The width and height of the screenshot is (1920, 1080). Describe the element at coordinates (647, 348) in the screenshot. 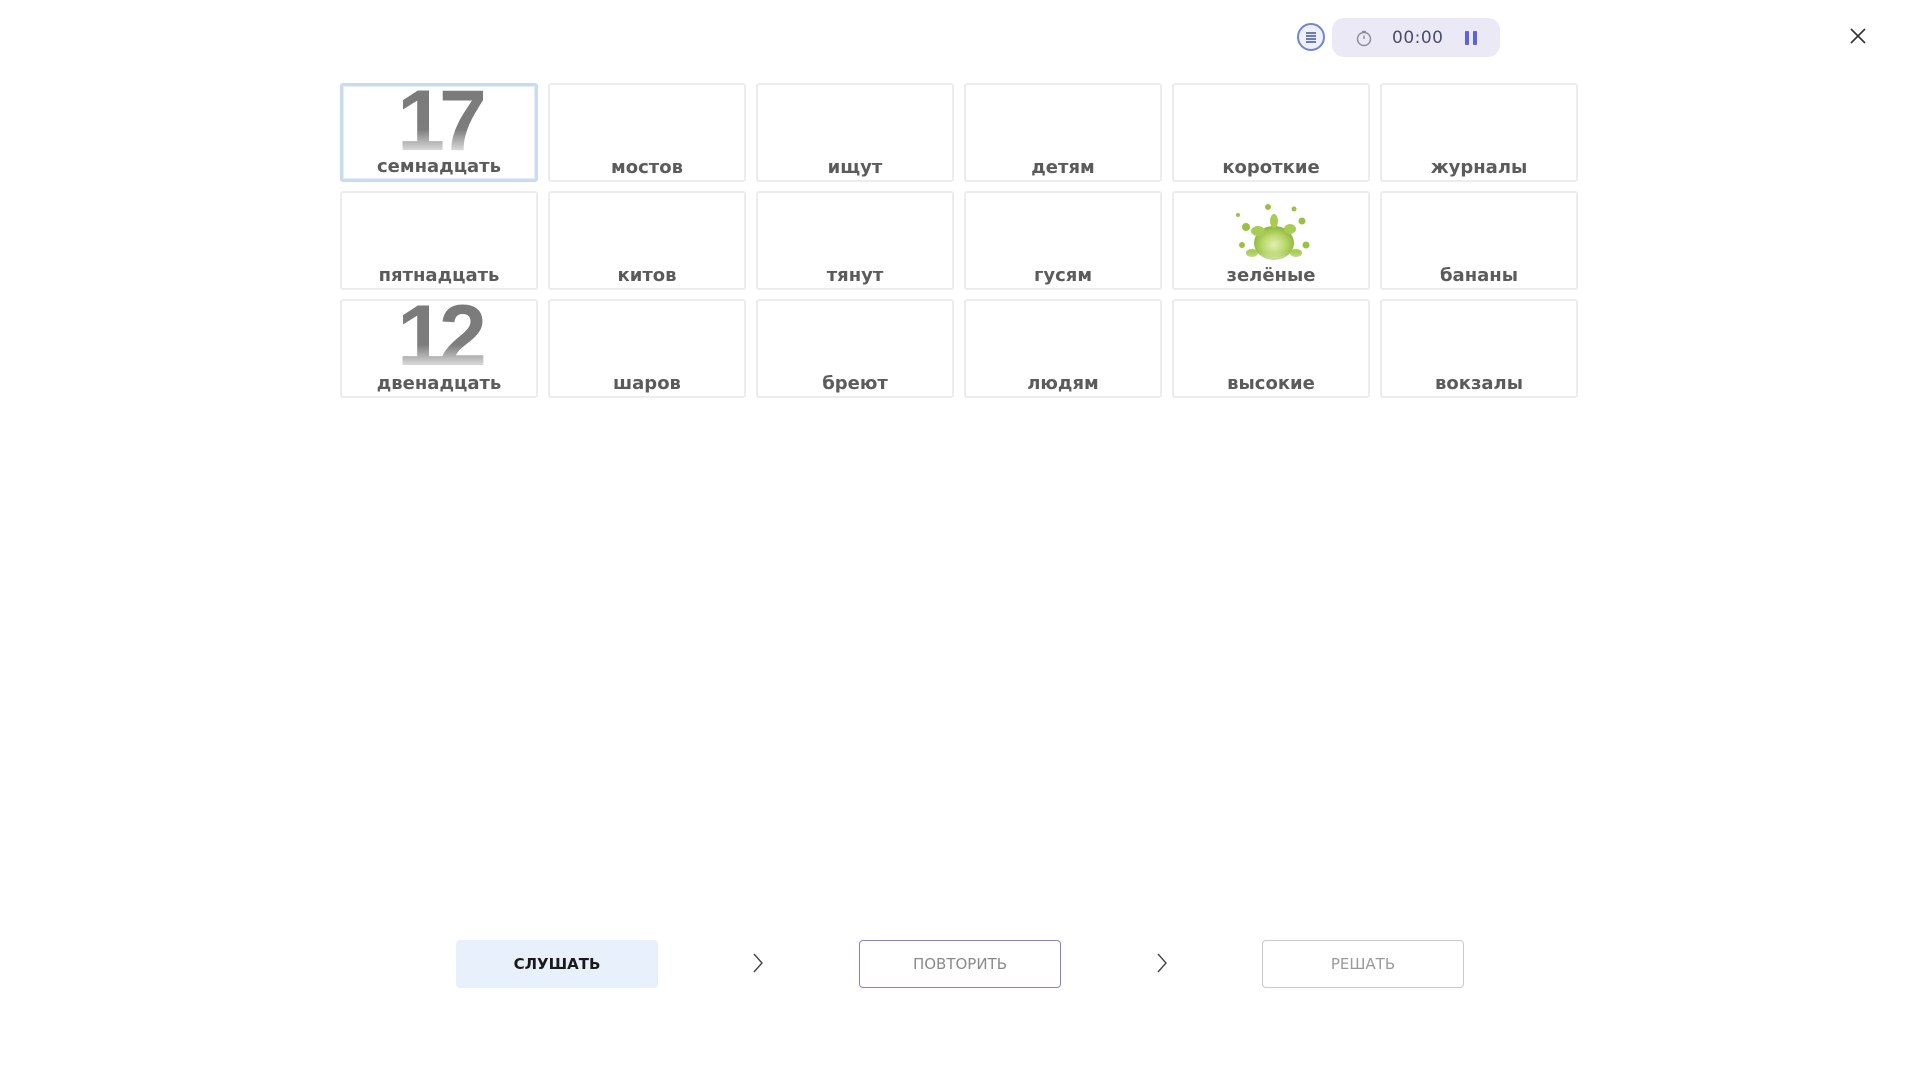

I see `word-card-14: шаров` at that location.